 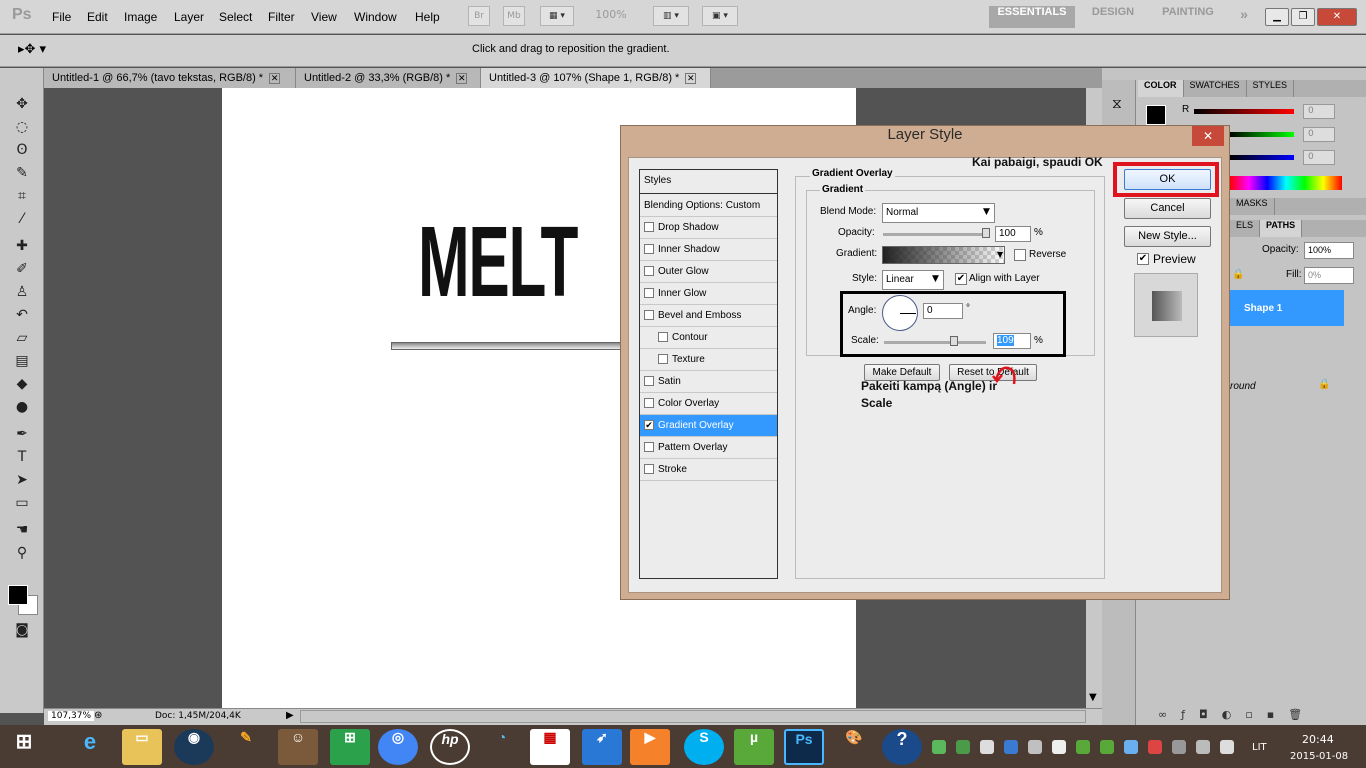 I want to click on layer-opacity-field: 100%, so click(x=1329, y=250).